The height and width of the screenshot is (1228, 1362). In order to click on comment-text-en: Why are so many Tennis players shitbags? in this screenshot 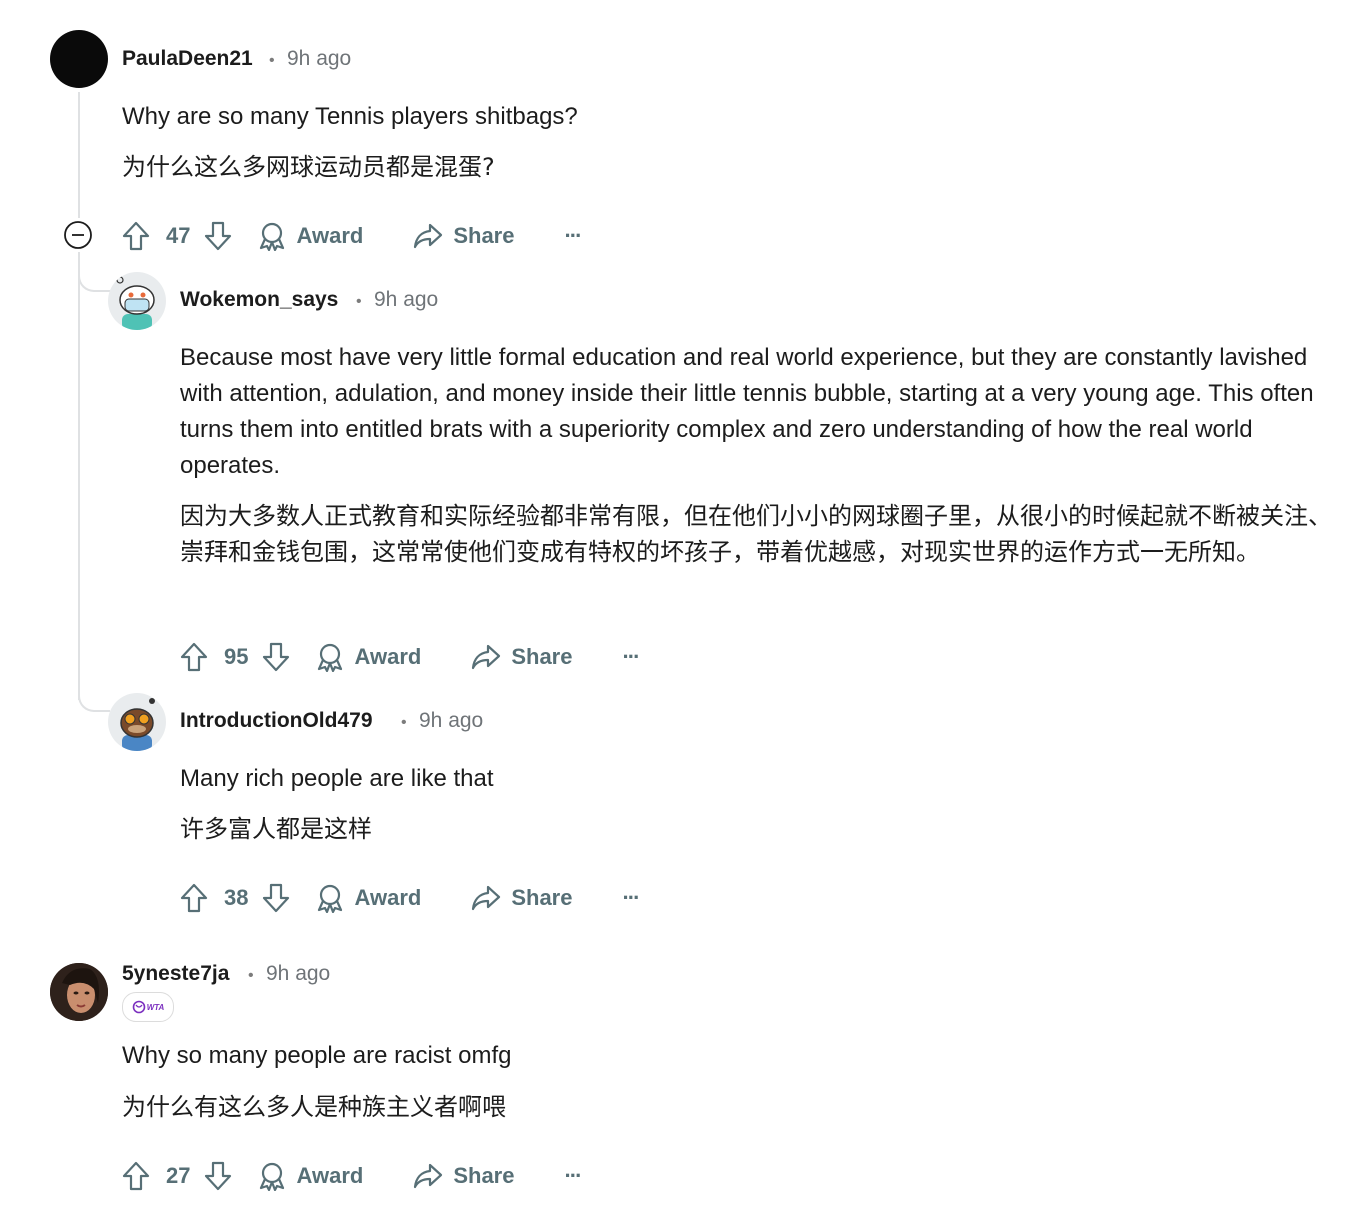, I will do `click(350, 116)`.